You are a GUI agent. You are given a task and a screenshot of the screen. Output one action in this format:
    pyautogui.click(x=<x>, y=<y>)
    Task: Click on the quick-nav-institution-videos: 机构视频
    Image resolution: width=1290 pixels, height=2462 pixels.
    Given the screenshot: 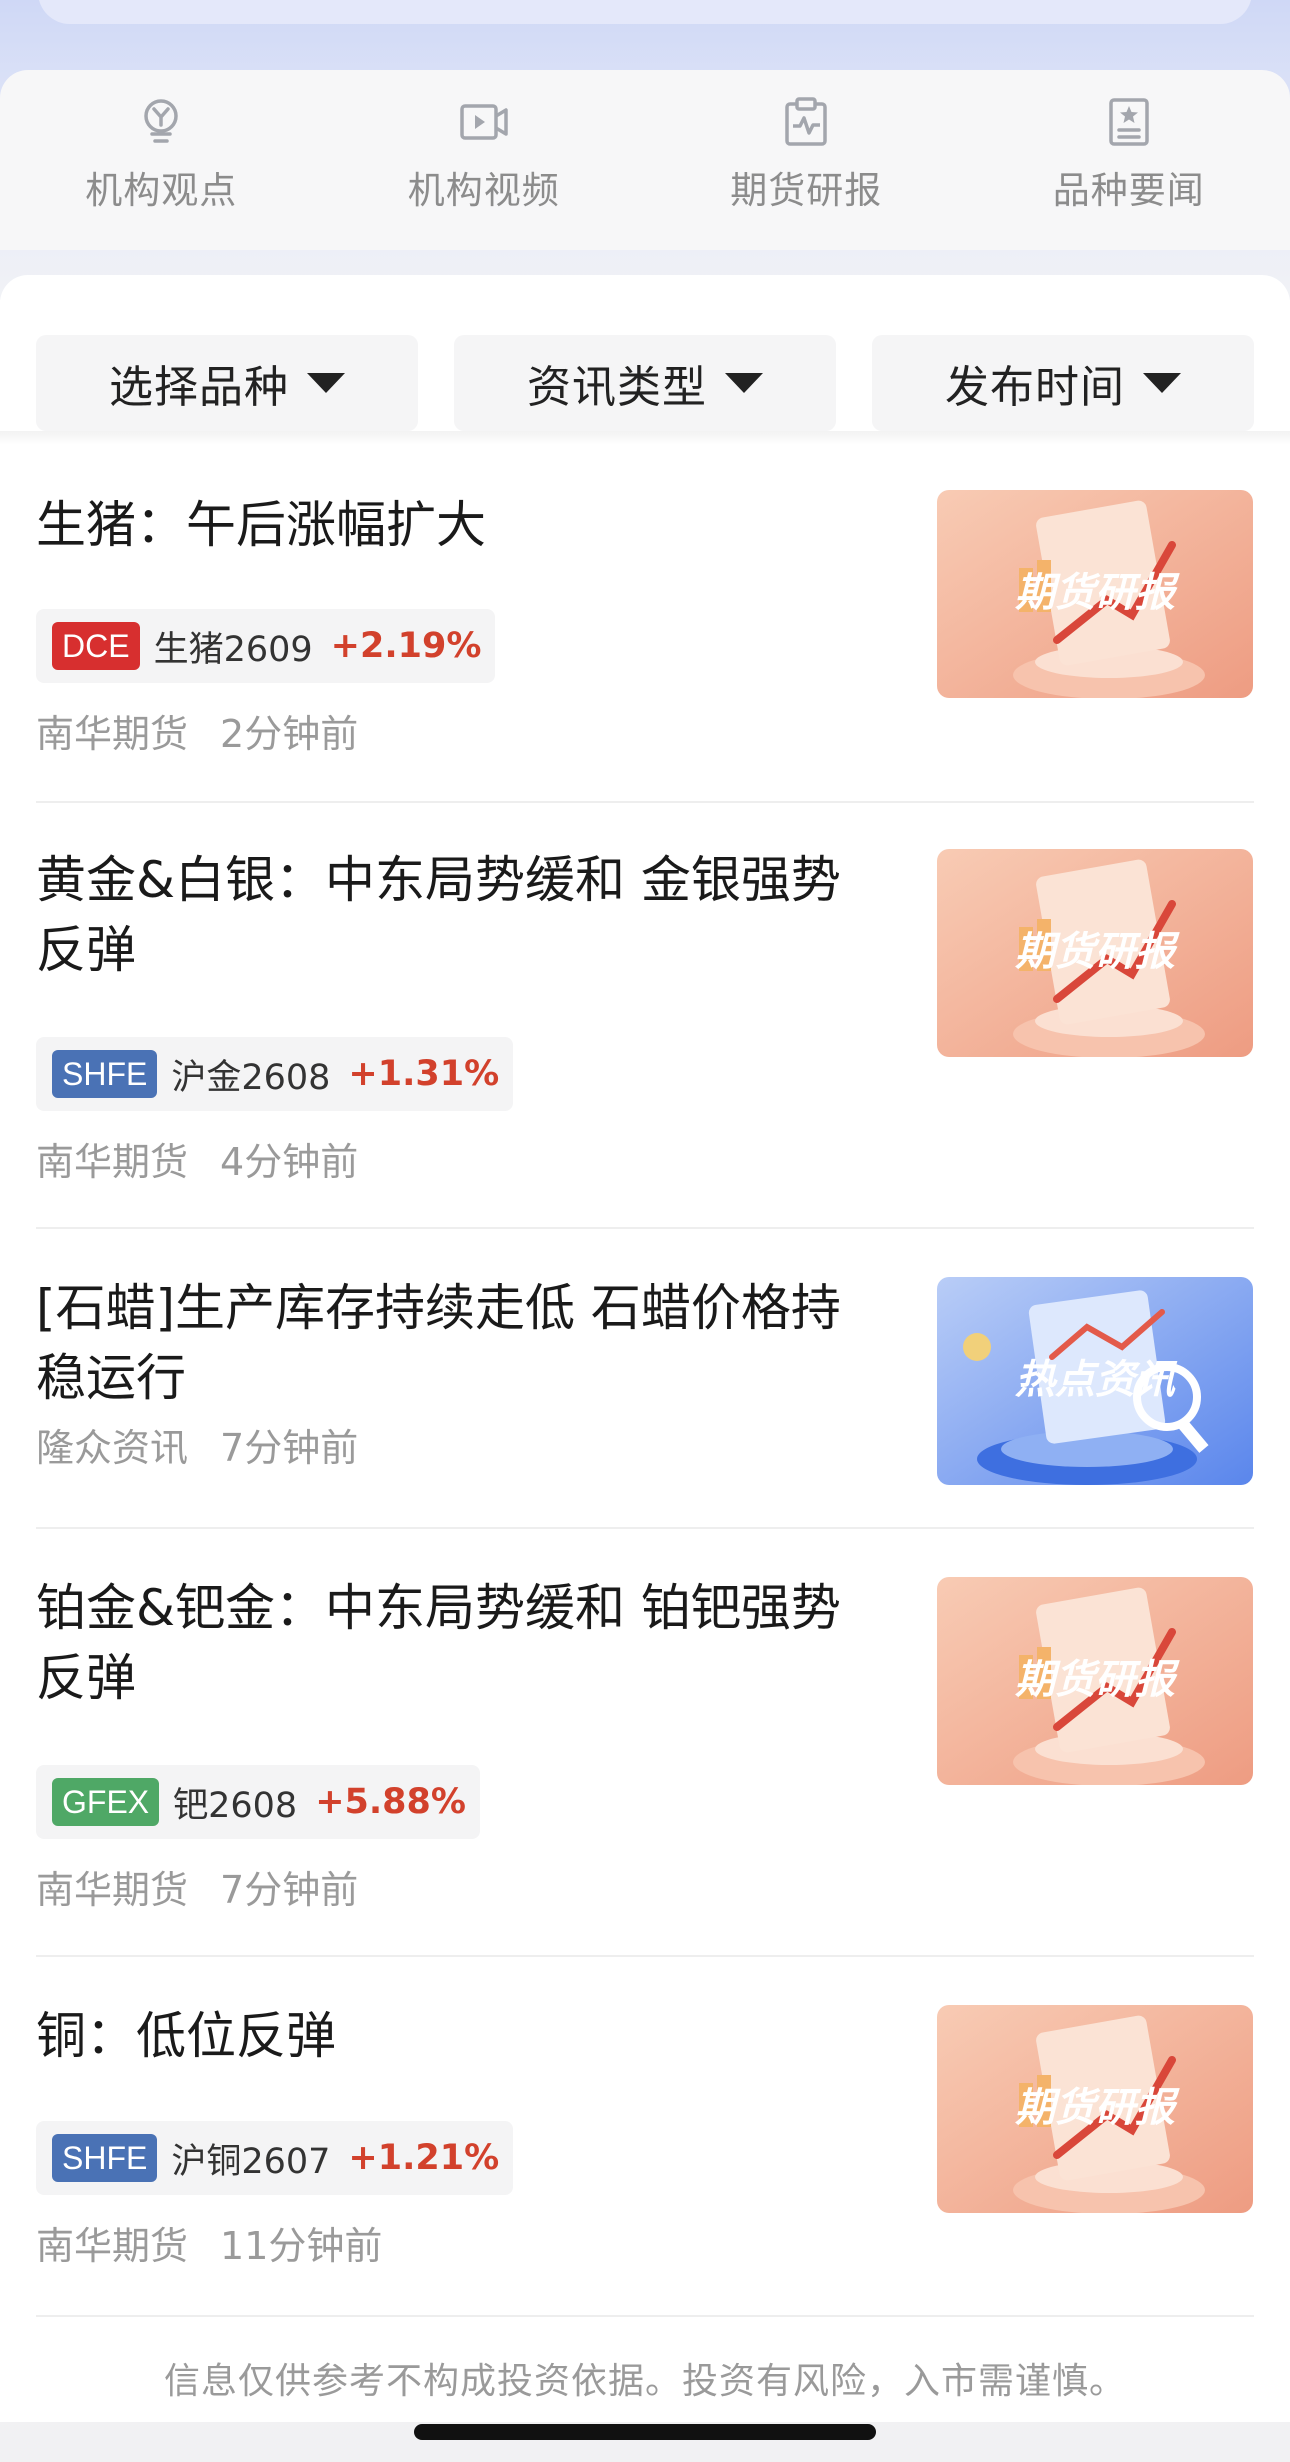 What is the action you would take?
    pyautogui.click(x=484, y=154)
    